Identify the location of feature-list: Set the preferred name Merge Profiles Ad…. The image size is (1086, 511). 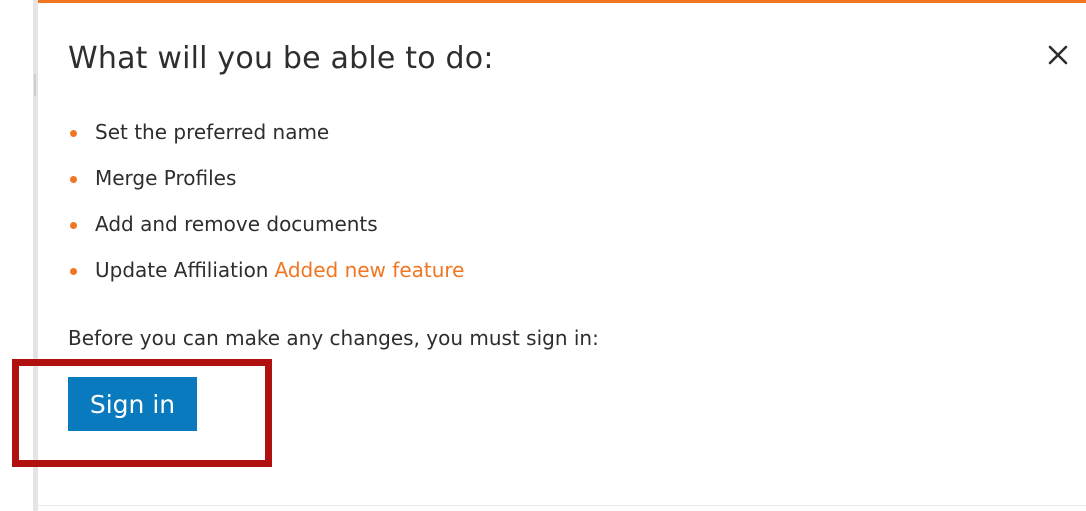
(266, 209).